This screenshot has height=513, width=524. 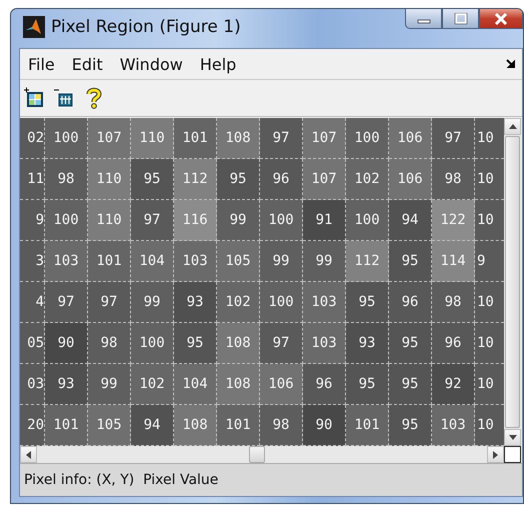 I want to click on close-button, so click(x=501, y=19).